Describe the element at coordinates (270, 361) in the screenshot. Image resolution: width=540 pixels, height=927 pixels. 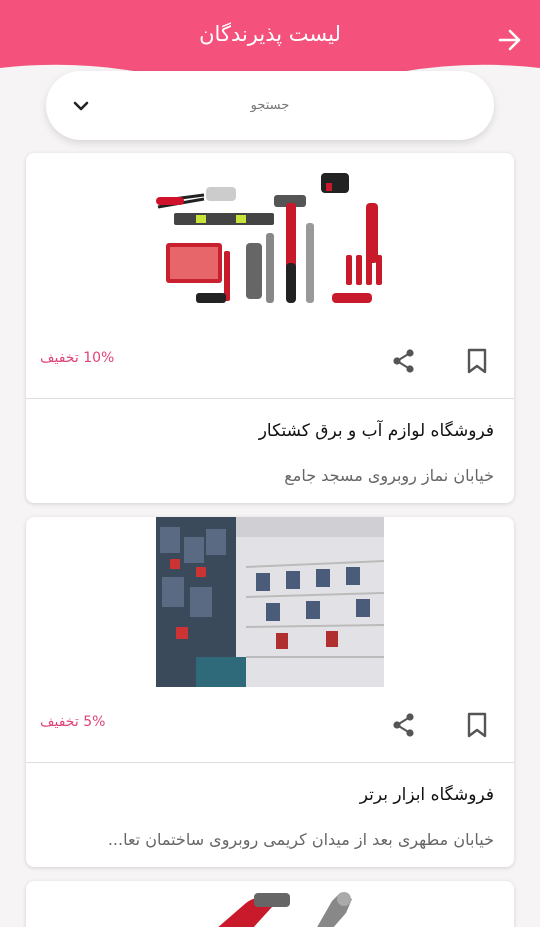
I see `card-actions: 10% تخفیف` at that location.